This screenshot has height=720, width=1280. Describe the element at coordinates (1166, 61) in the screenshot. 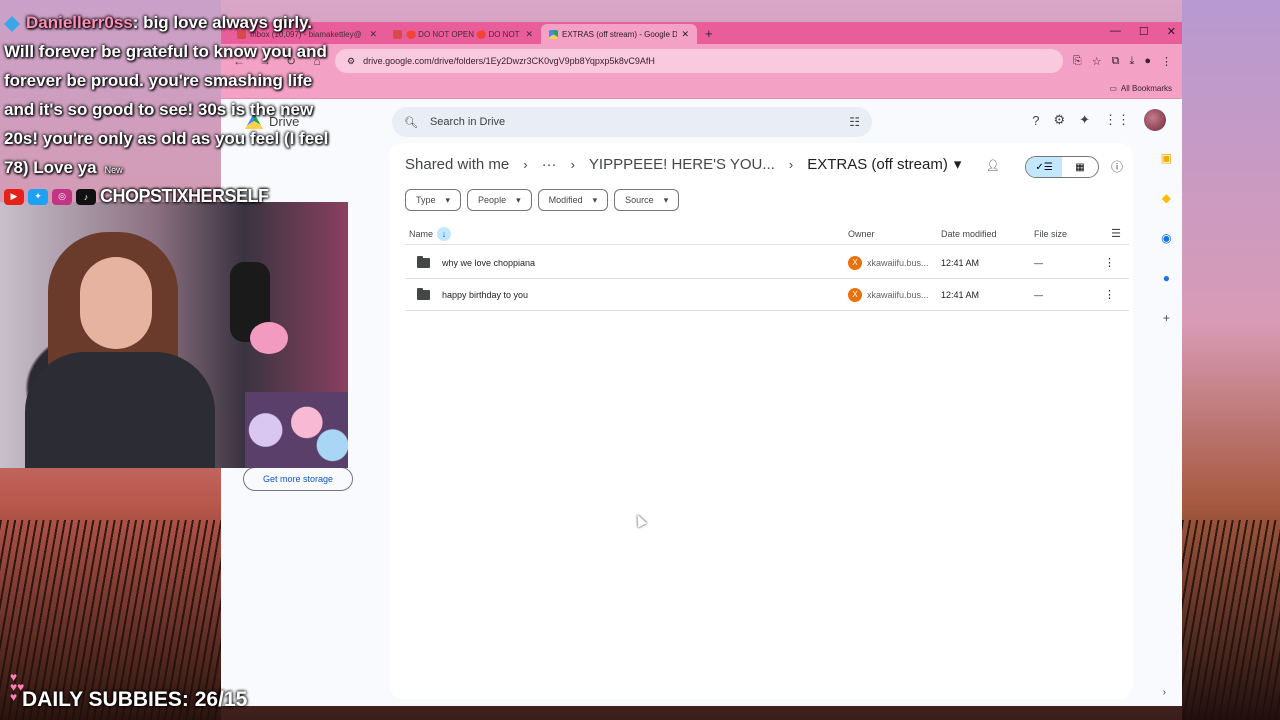

I see `menu-icon: ⋮` at that location.